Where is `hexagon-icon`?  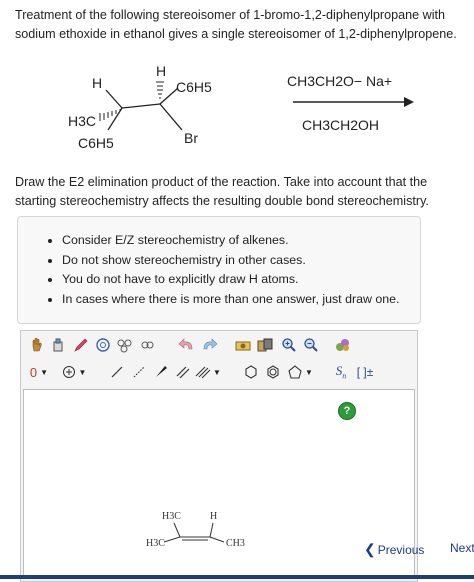
hexagon-icon is located at coordinates (251, 372).